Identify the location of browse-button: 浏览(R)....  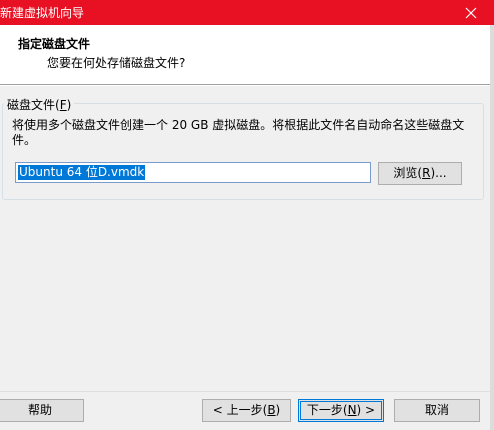
(420, 173).